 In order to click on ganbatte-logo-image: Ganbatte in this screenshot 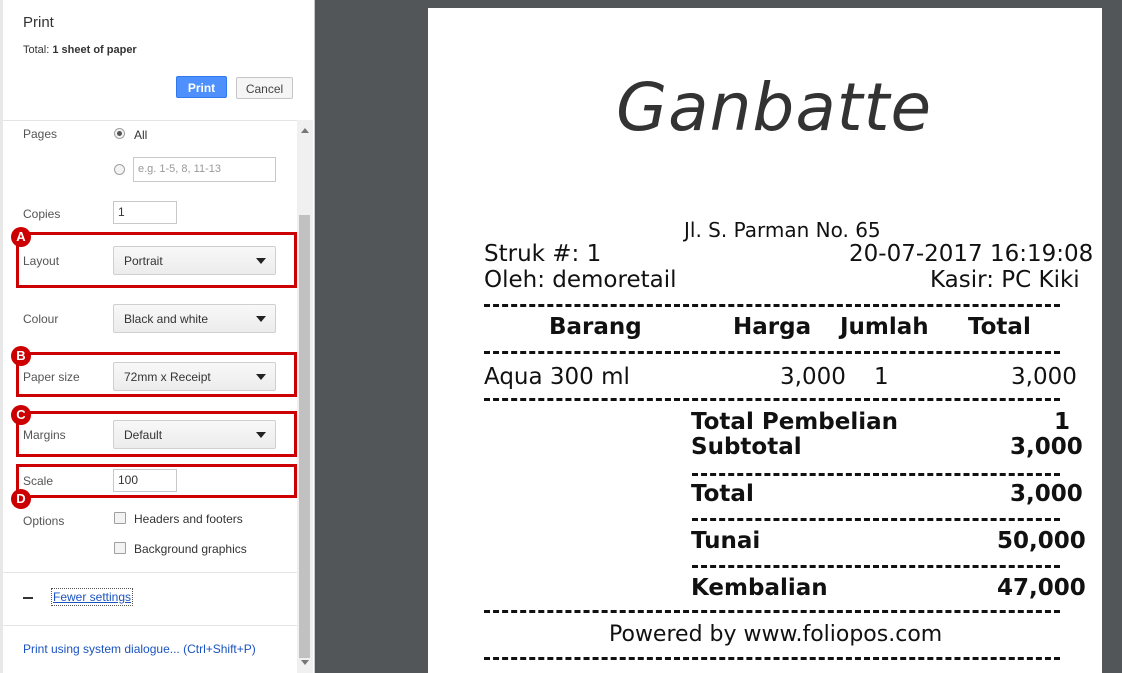, I will do `click(774, 107)`.